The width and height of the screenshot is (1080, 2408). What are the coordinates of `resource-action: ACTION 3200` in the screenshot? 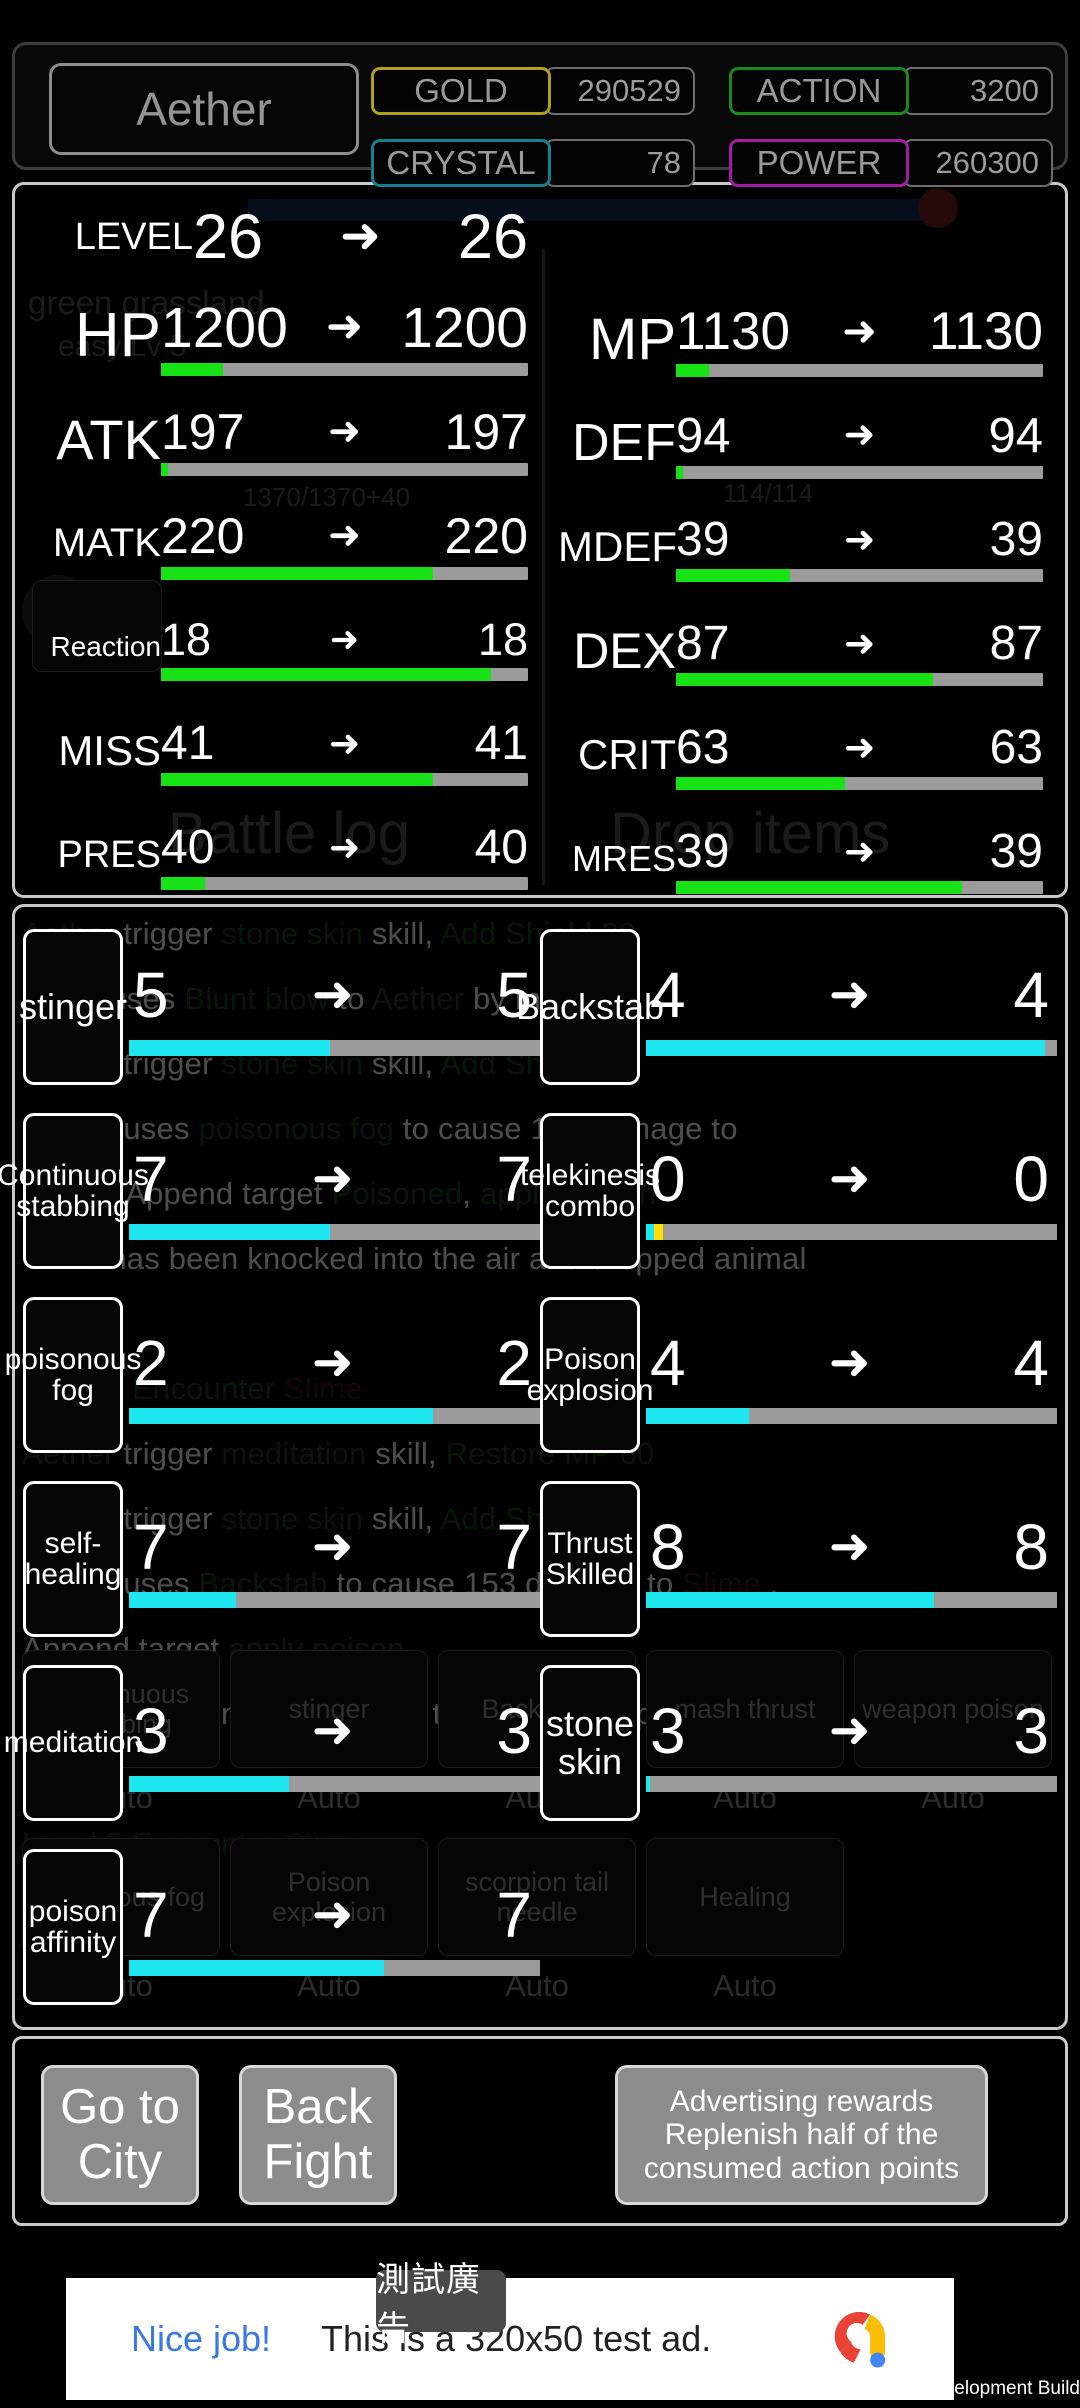 It's located at (891, 91).